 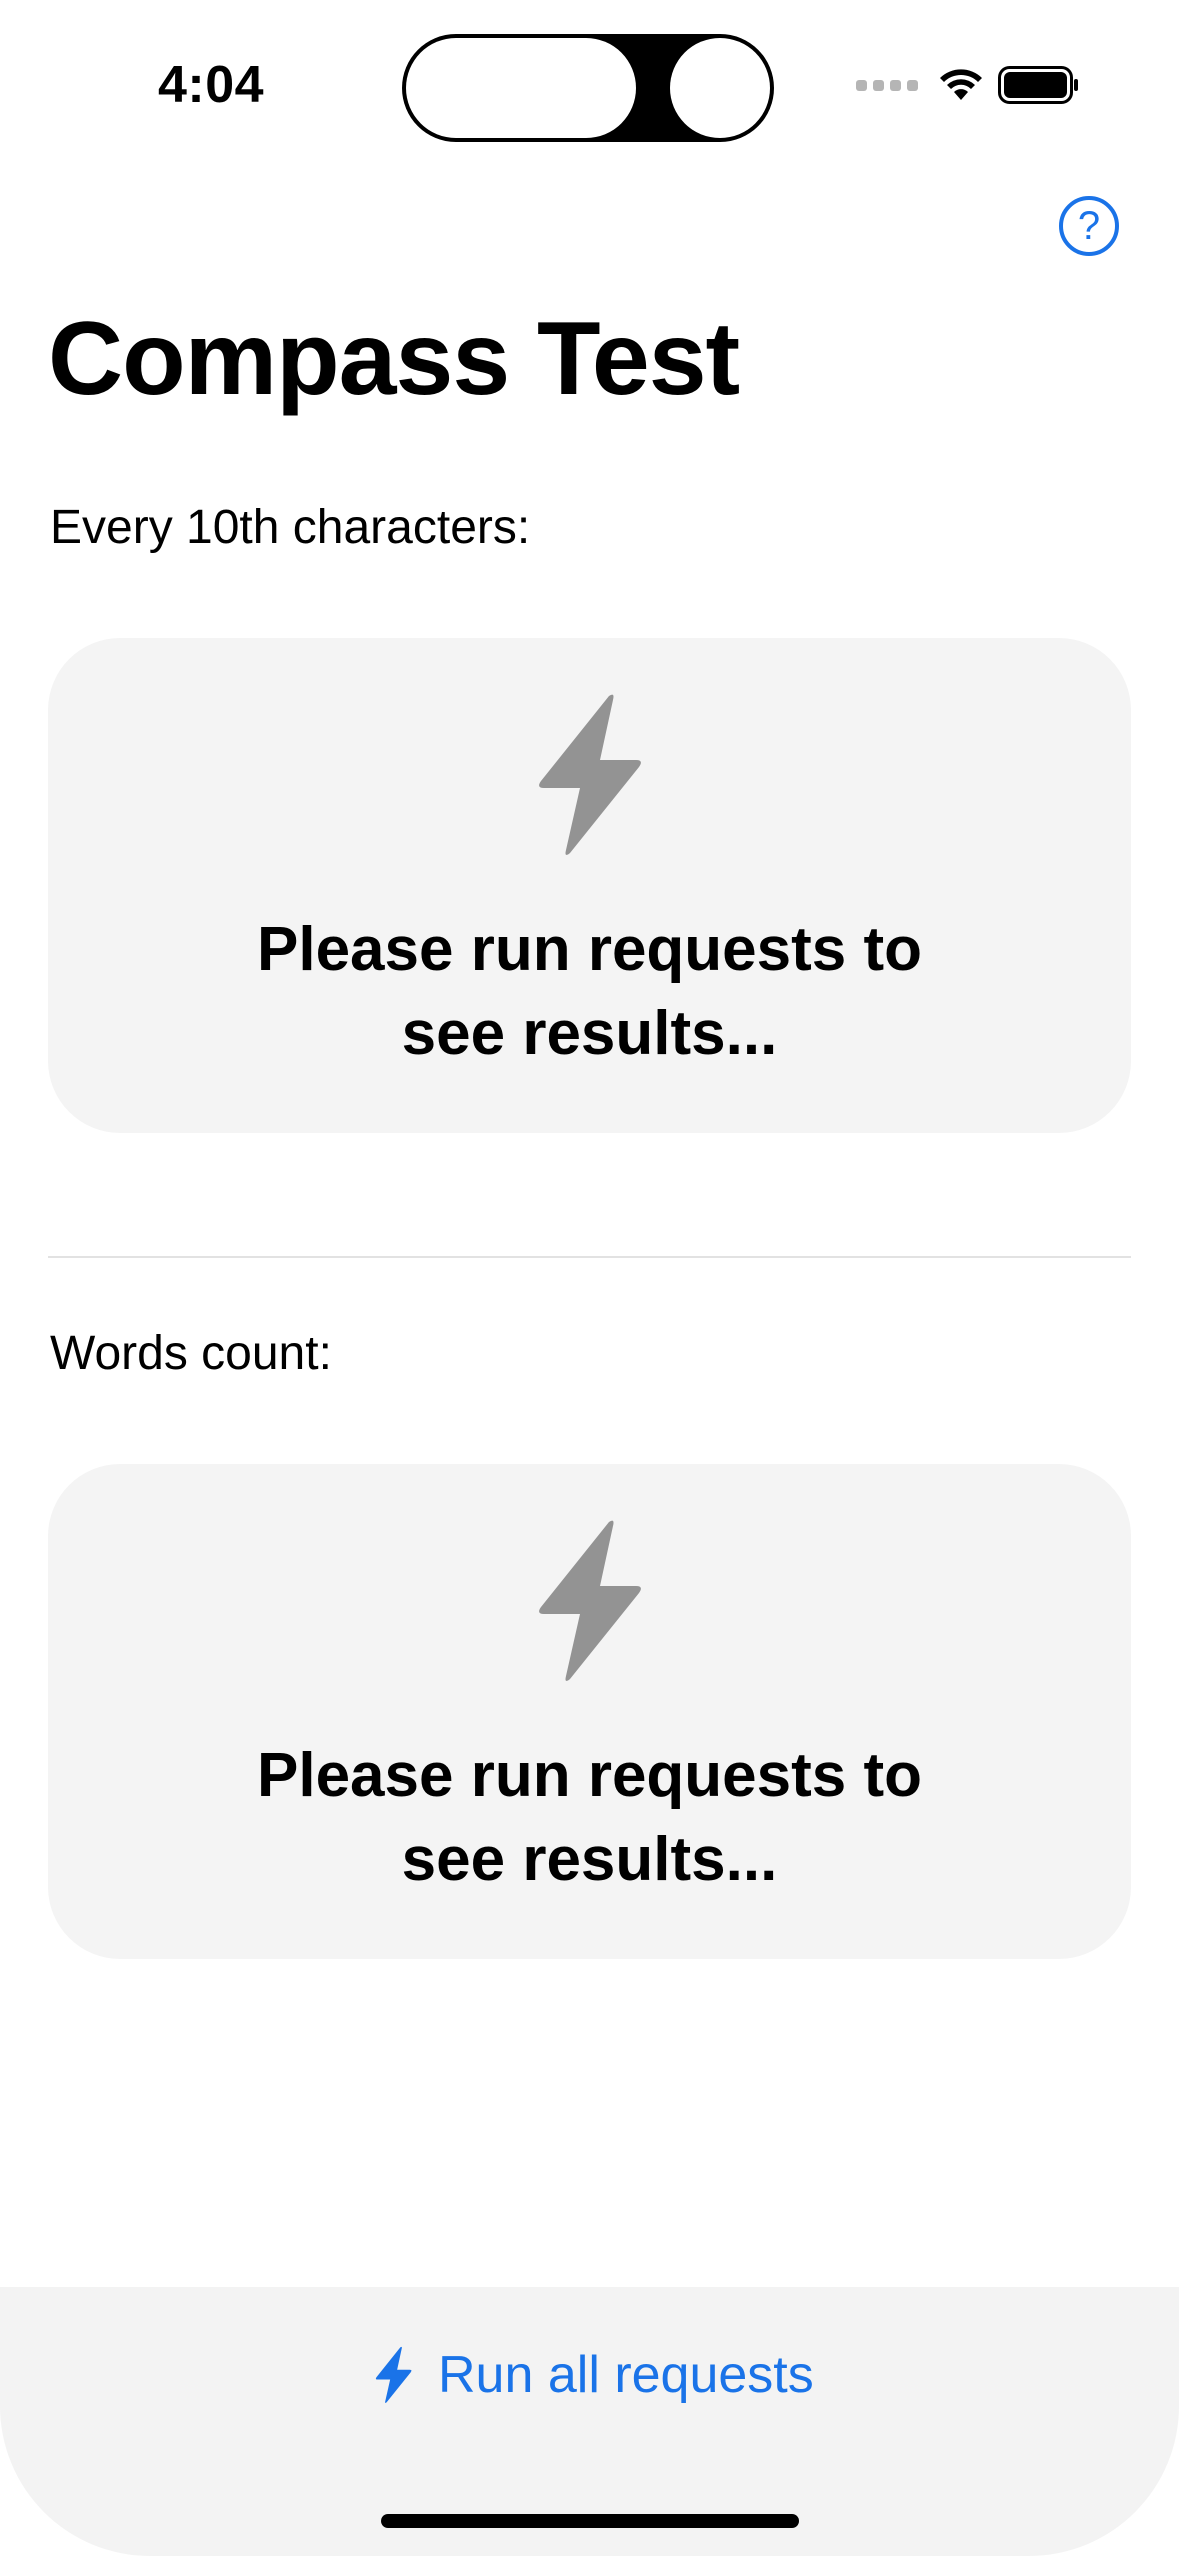 I want to click on question-mark-circle-icon: ?, so click(x=1089, y=226).